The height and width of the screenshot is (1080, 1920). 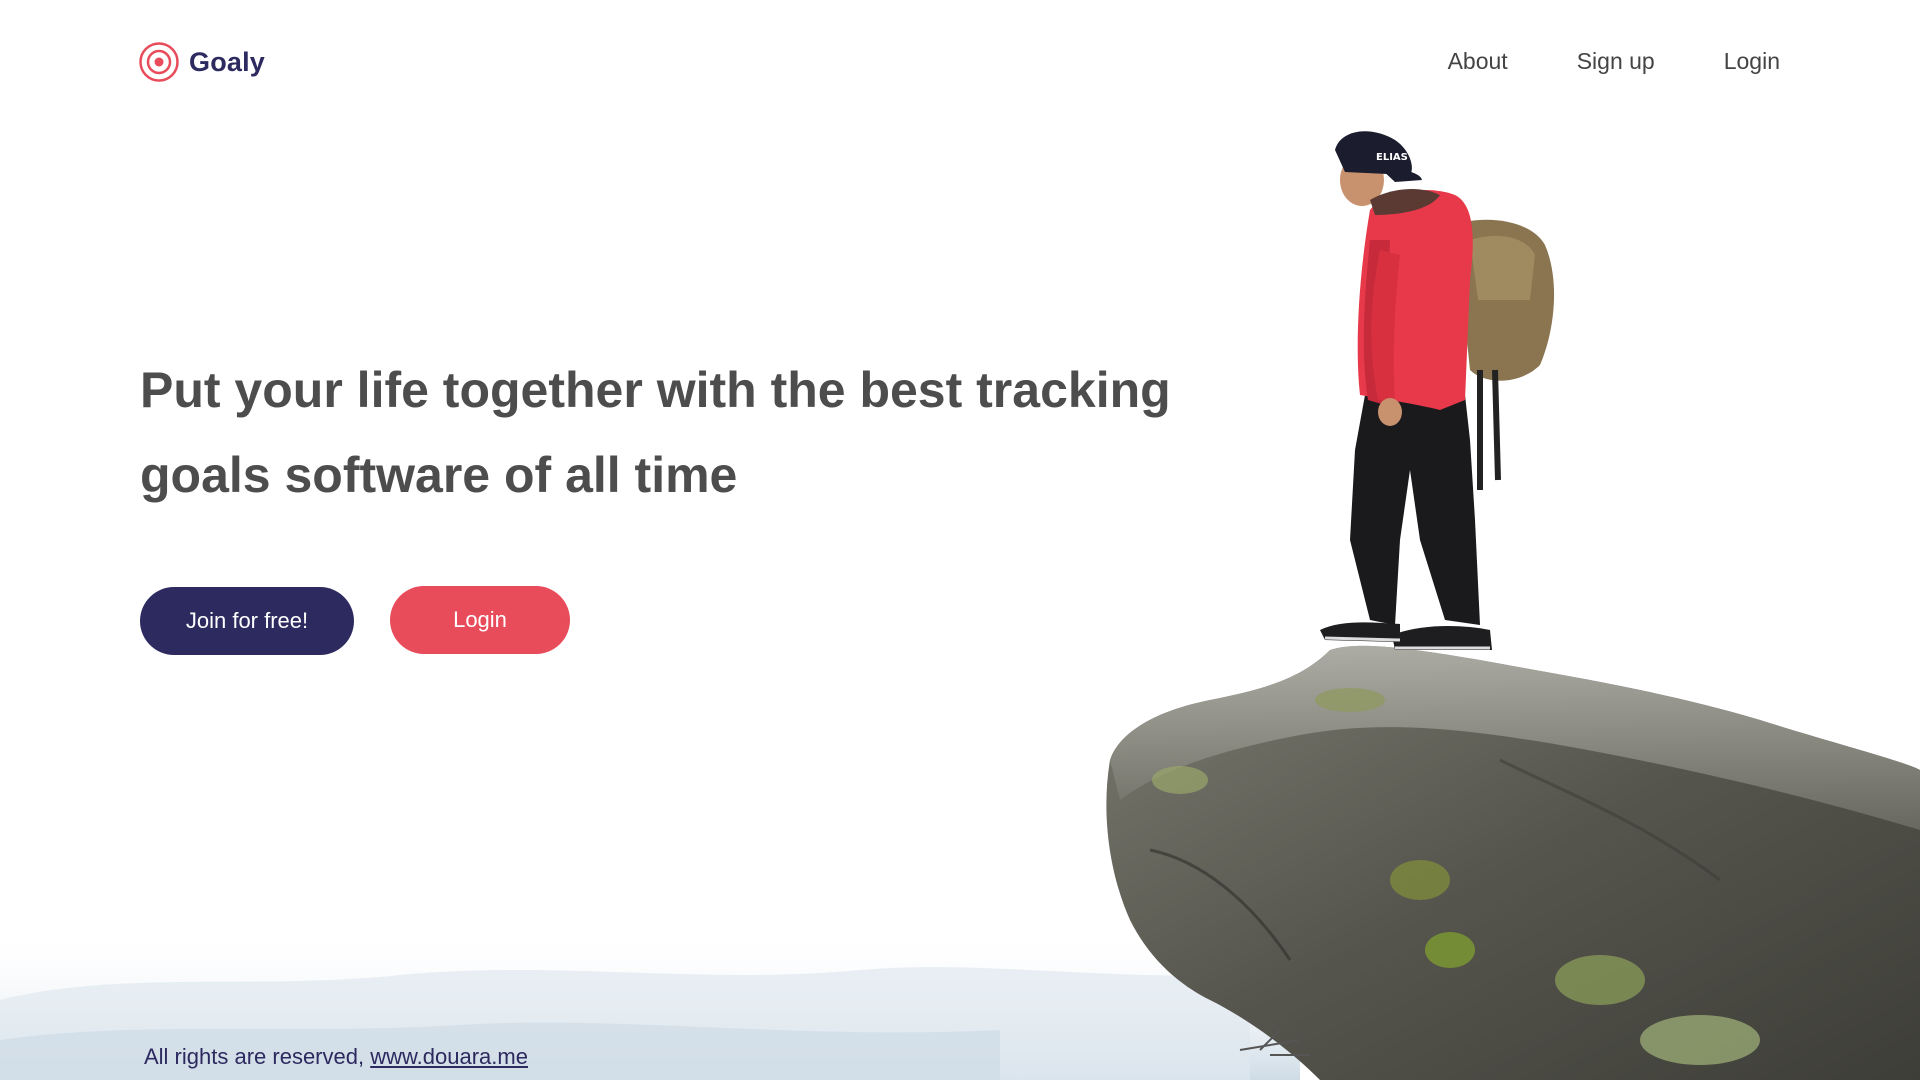 I want to click on logo: Goaly, so click(x=202, y=62).